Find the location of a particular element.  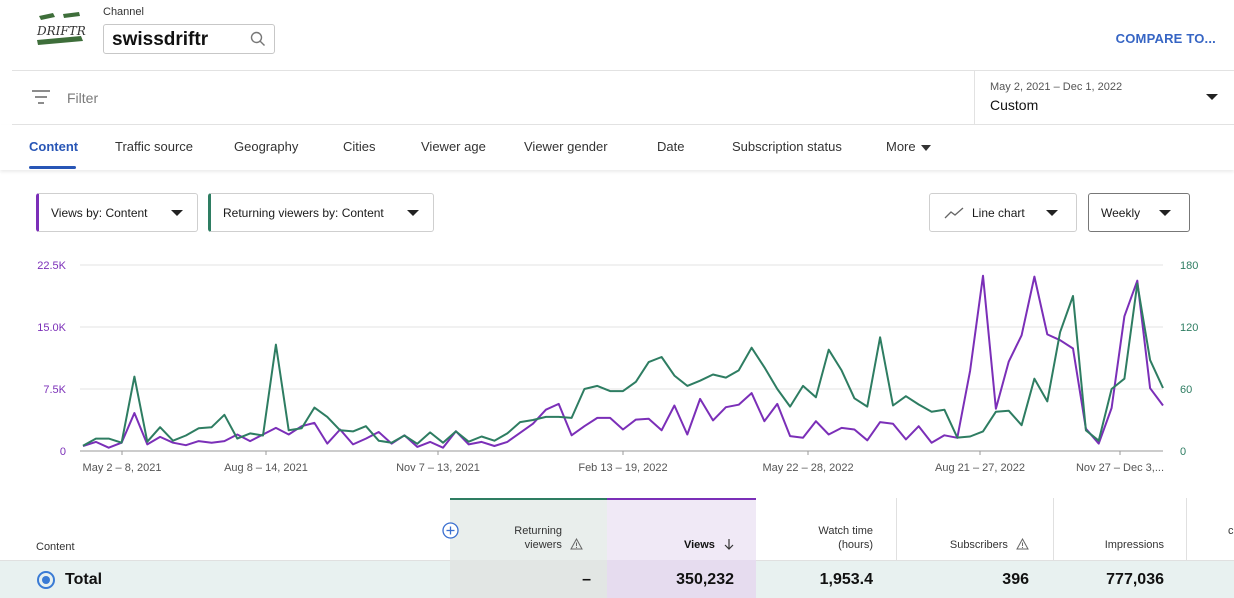

channel-picker: swissdriftr is located at coordinates (189, 39).